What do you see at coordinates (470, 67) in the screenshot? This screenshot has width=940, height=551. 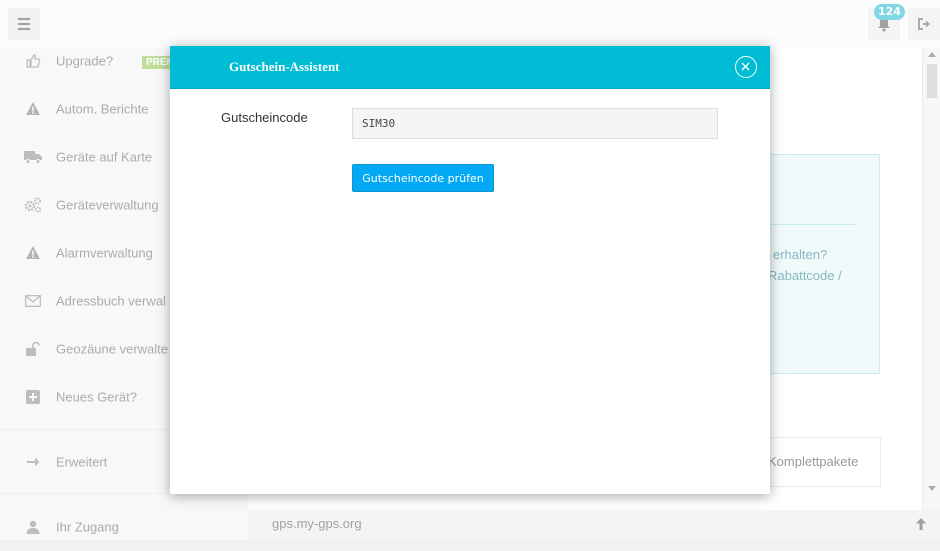 I see `modal-header: Gutschein-Assistent` at bounding box center [470, 67].